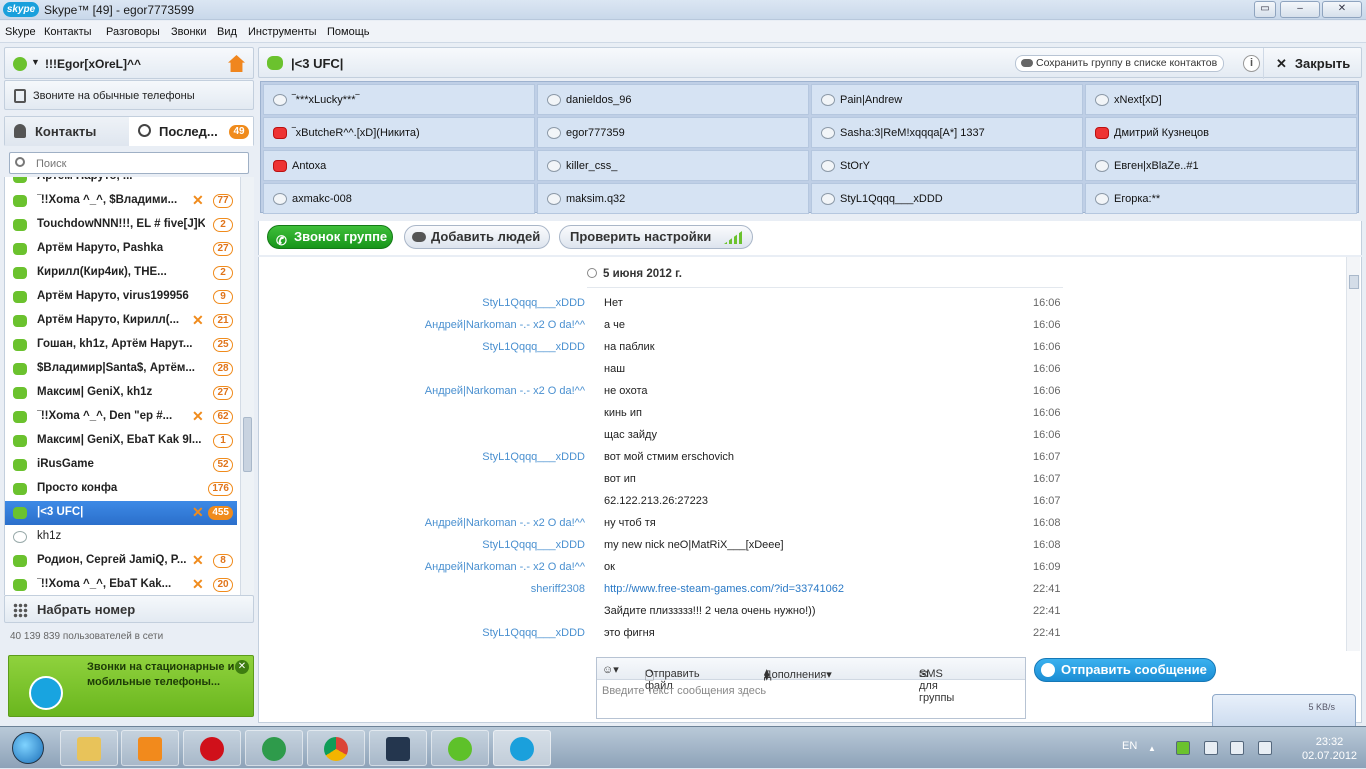 The width and height of the screenshot is (1366, 769). What do you see at coordinates (891, 199) in the screenshot?
I see `member-name: StyL1Qqqq___xDDD` at bounding box center [891, 199].